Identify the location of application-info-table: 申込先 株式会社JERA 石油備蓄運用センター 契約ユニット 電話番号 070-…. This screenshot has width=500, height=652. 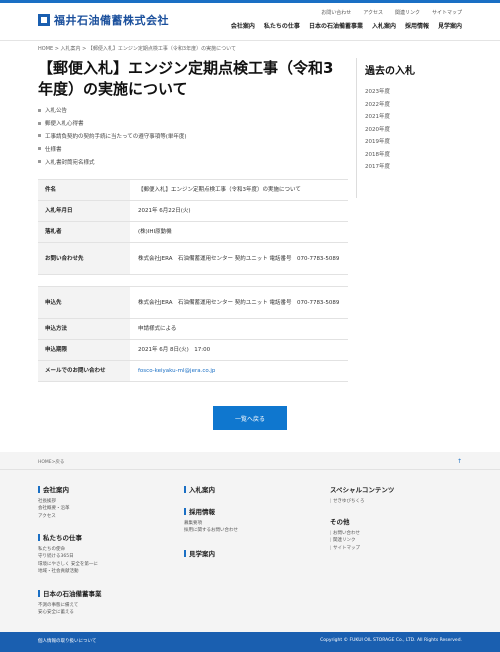
(193, 334).